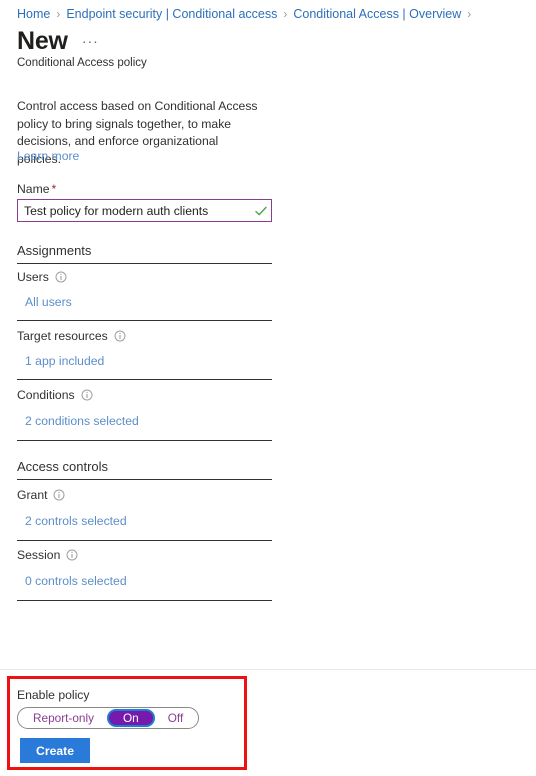 The image size is (536, 776). What do you see at coordinates (90, 41) in the screenshot?
I see `more-options-icon: ···` at bounding box center [90, 41].